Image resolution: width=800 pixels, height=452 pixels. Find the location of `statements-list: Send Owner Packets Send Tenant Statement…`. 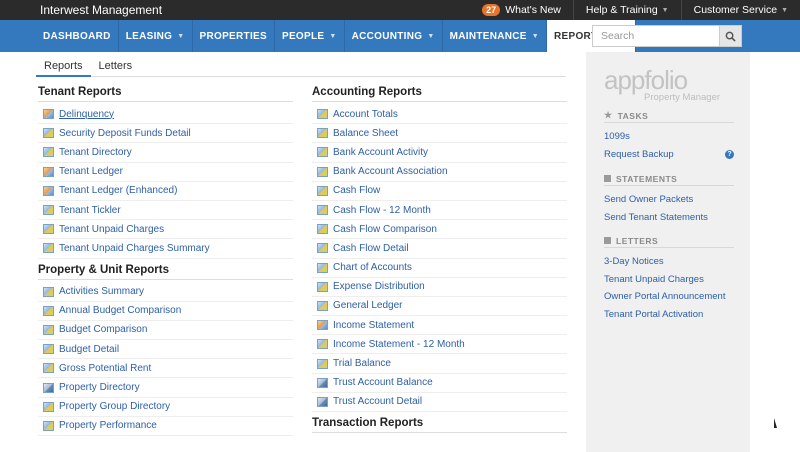

statements-list: Send Owner Packets Send Tenant Statement… is located at coordinates (669, 208).